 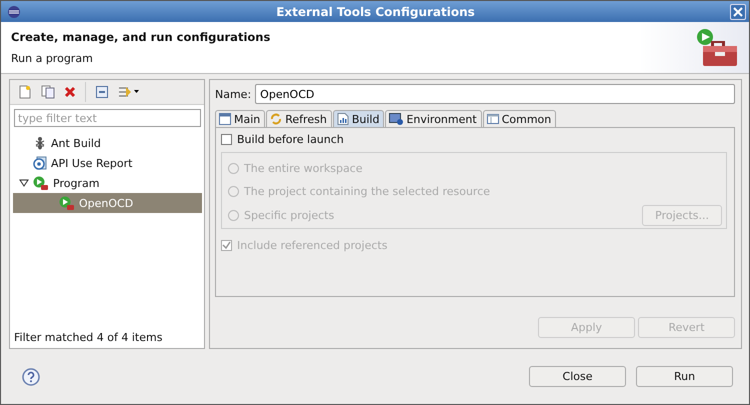 I want to click on bar-chart-document-icon, so click(x=342, y=119).